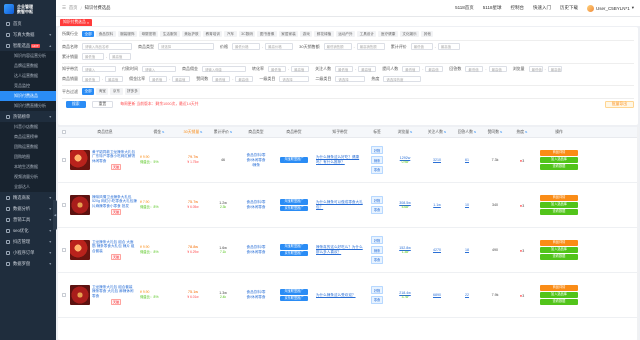  Describe the element at coordinates (73, 8) in the screenshot. I see `breadcrumb-home: 首页` at that location.